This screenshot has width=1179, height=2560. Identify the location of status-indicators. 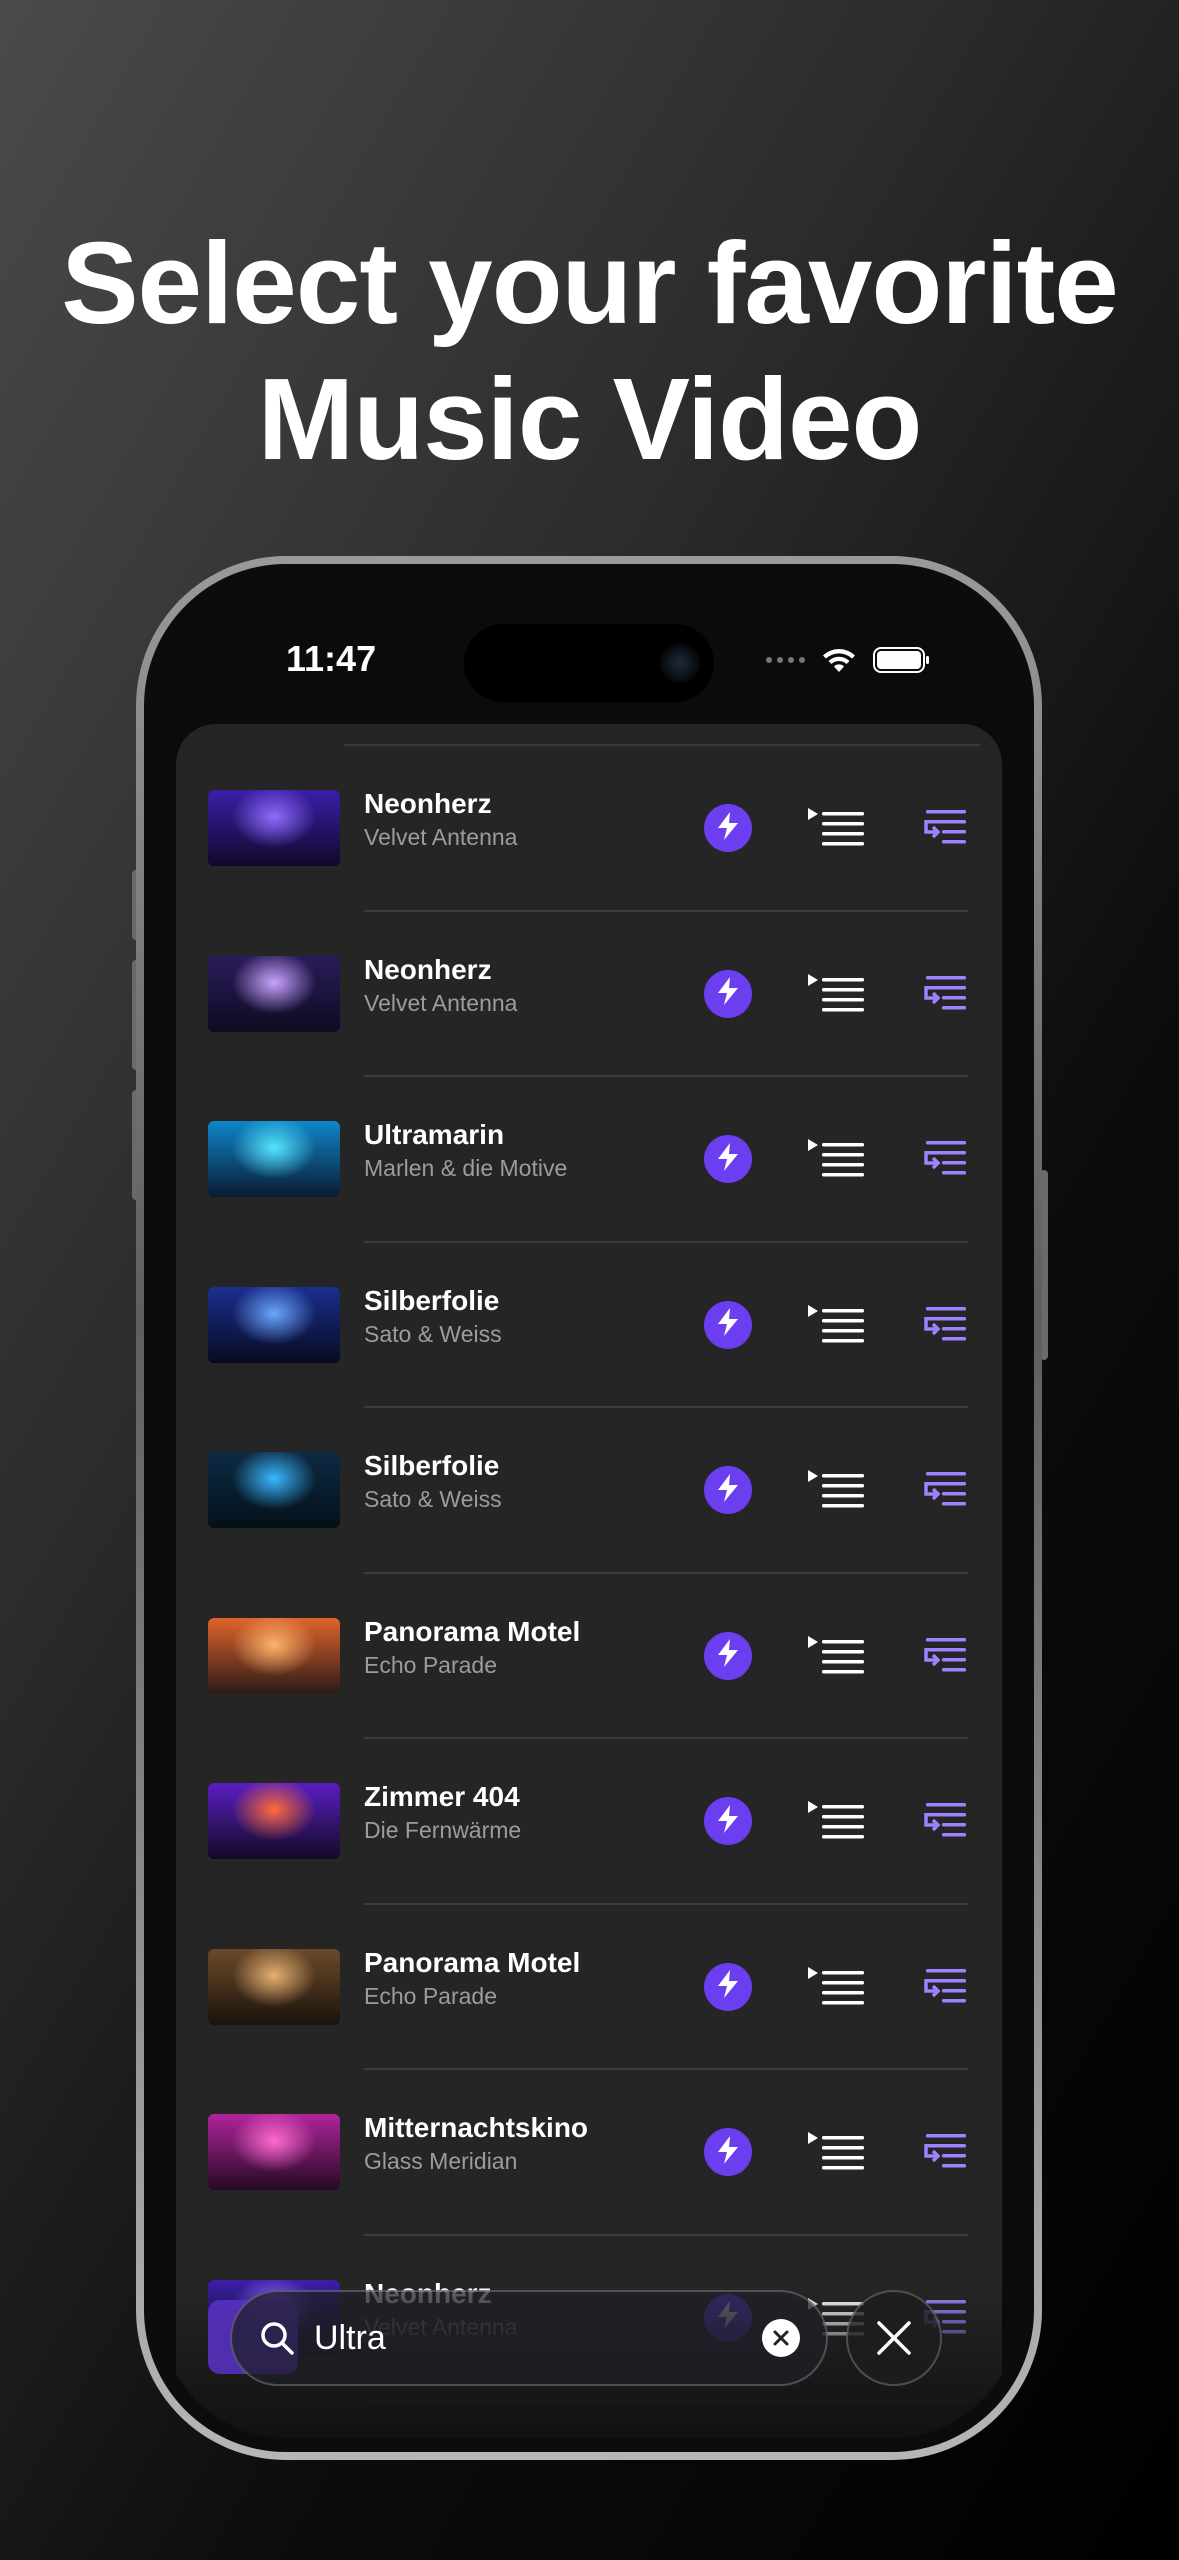
(847, 660).